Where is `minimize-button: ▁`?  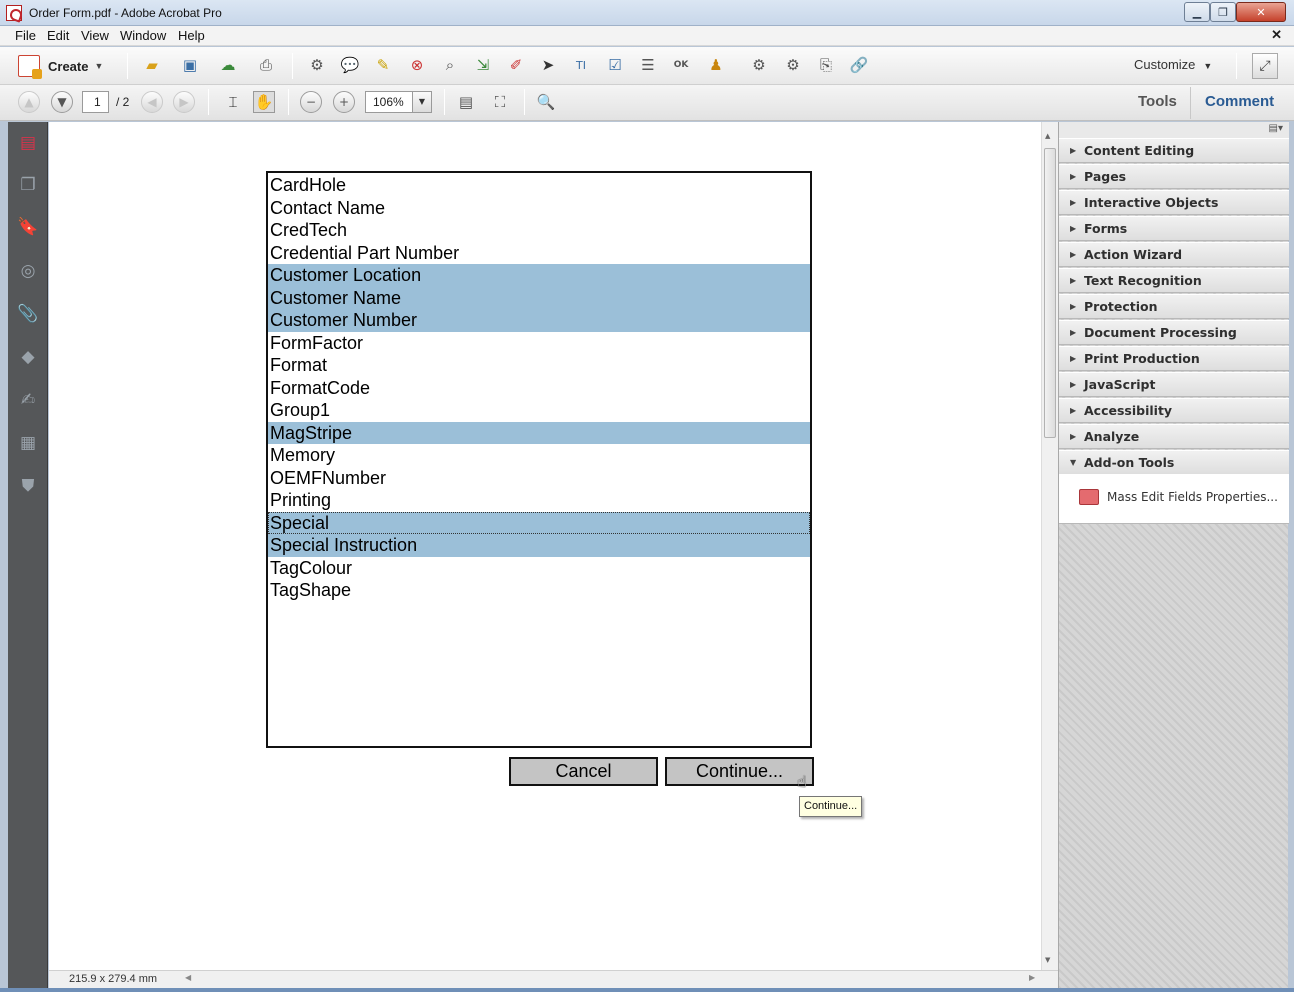 minimize-button: ▁ is located at coordinates (1197, 12).